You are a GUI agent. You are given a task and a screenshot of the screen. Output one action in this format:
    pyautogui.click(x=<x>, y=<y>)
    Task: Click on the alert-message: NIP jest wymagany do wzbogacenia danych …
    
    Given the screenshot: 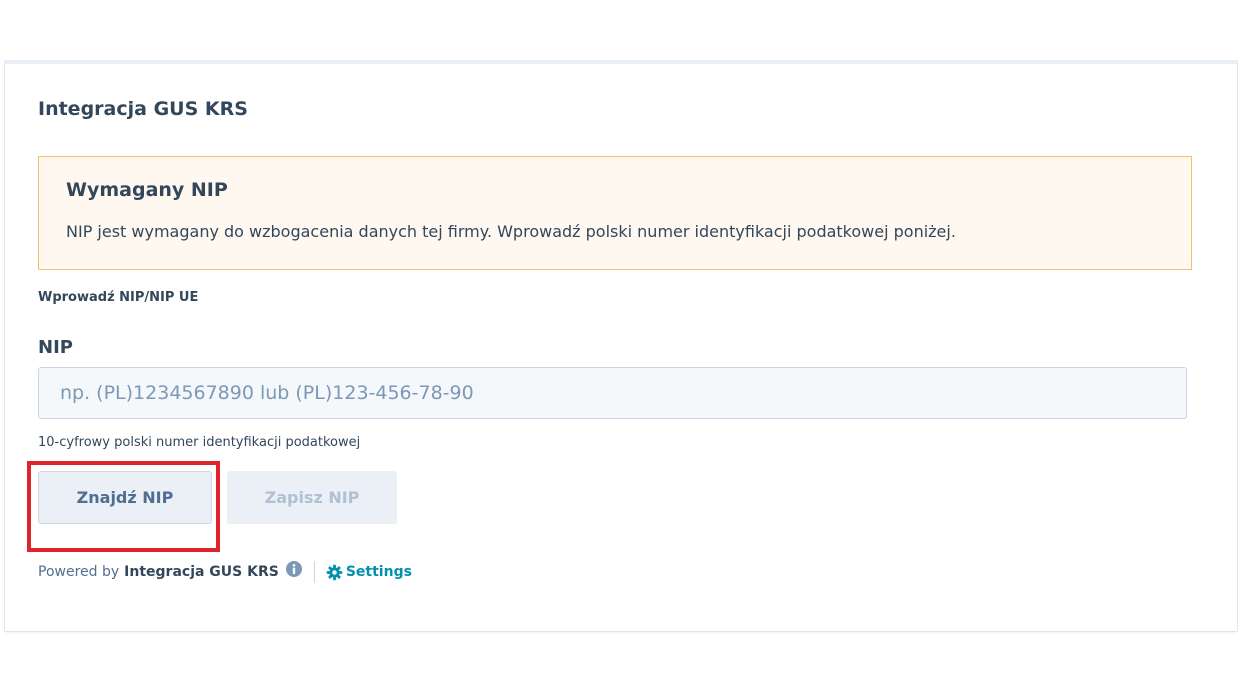 What is the action you would take?
    pyautogui.click(x=511, y=231)
    